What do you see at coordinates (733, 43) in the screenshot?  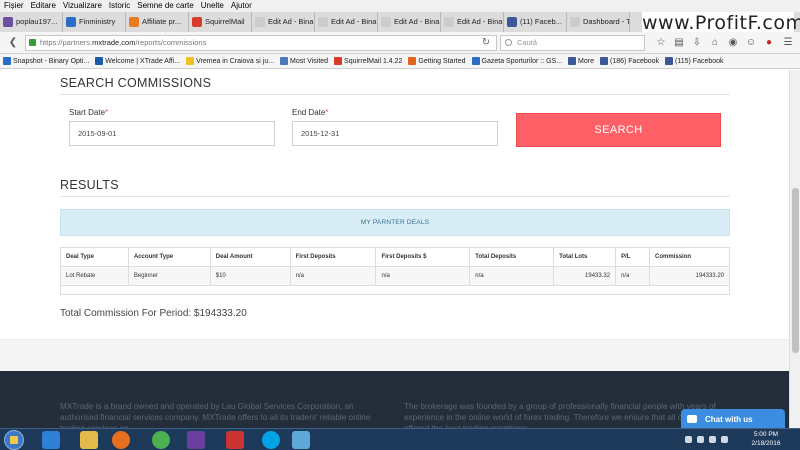 I see `chat-icon: ◉` at bounding box center [733, 43].